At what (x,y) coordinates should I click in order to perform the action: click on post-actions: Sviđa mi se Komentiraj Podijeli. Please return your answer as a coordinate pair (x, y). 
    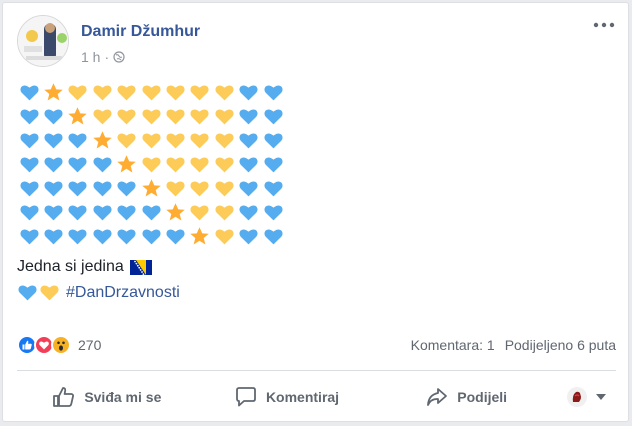
    Looking at the image, I should click on (316, 397).